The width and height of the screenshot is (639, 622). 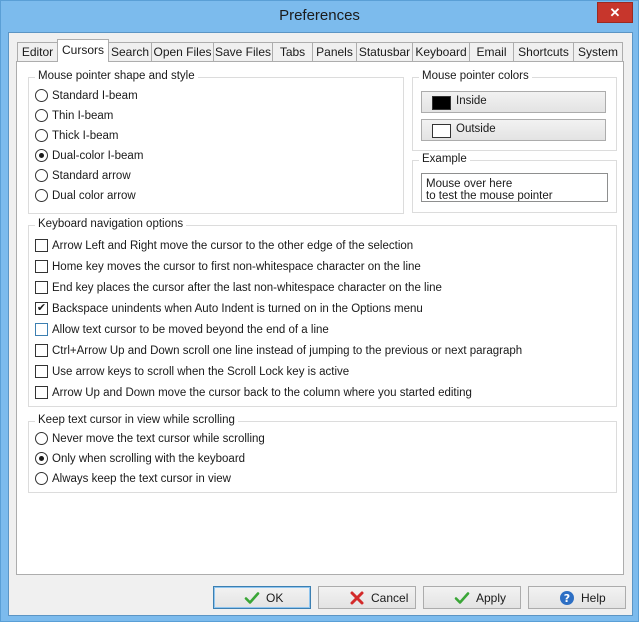 I want to click on radio-label: Standard I-beam, so click(x=95, y=96).